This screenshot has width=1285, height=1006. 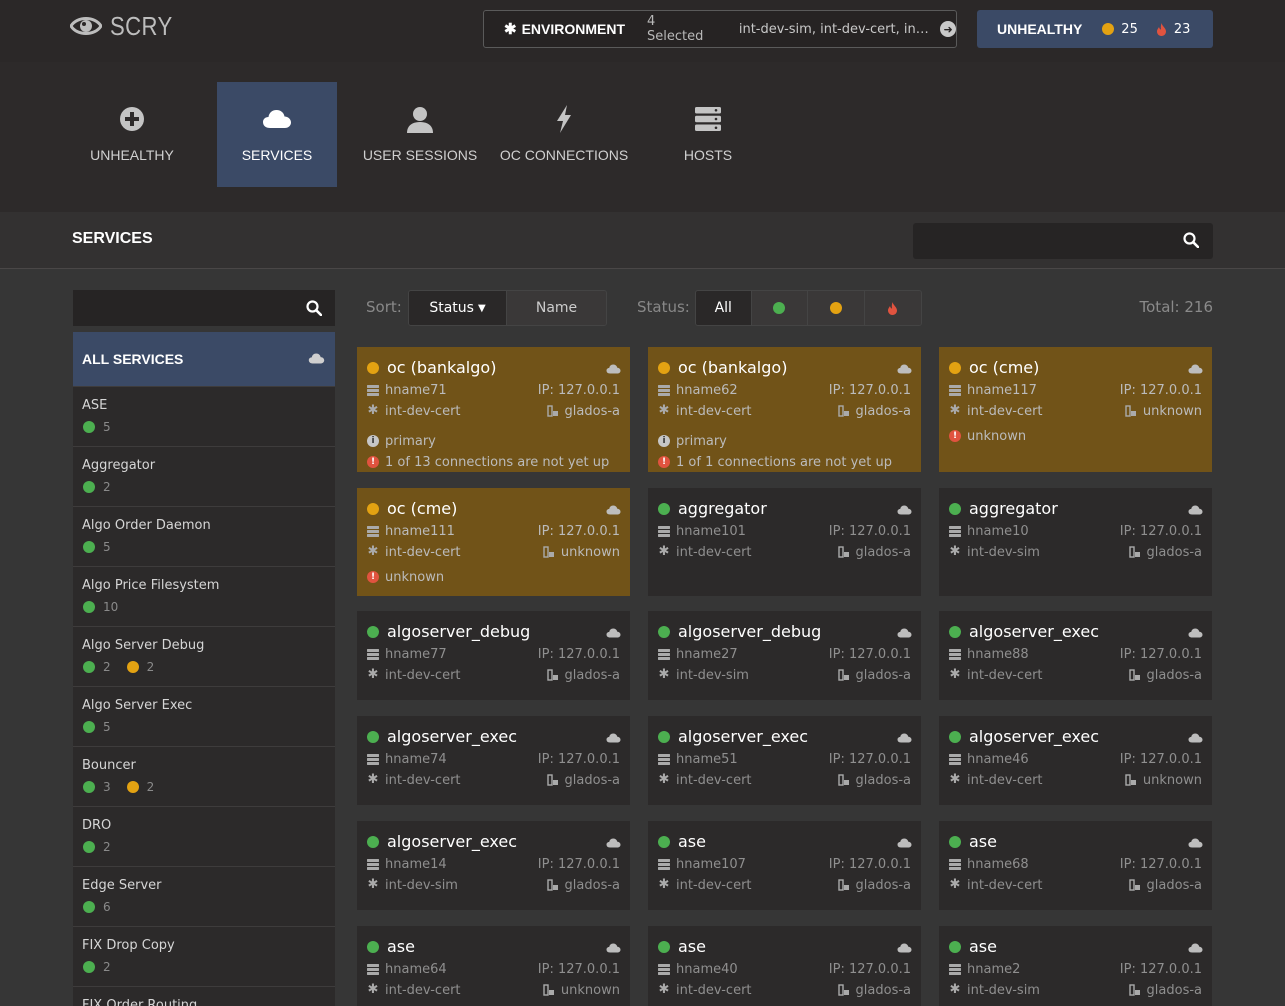 I want to click on sidebar-item-all-services: ALL SERVICES, so click(x=204, y=359).